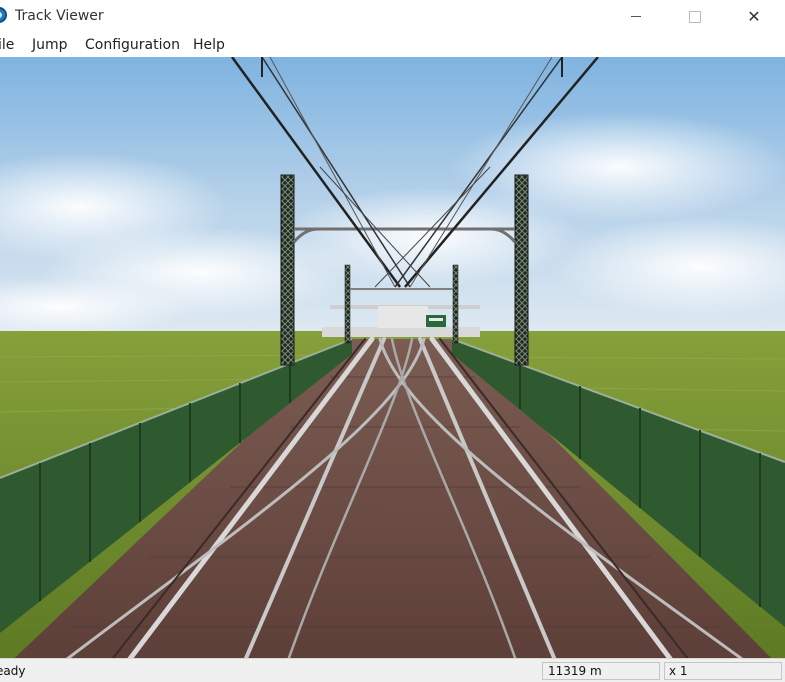  I want to click on close-icon: ✕, so click(754, 16).